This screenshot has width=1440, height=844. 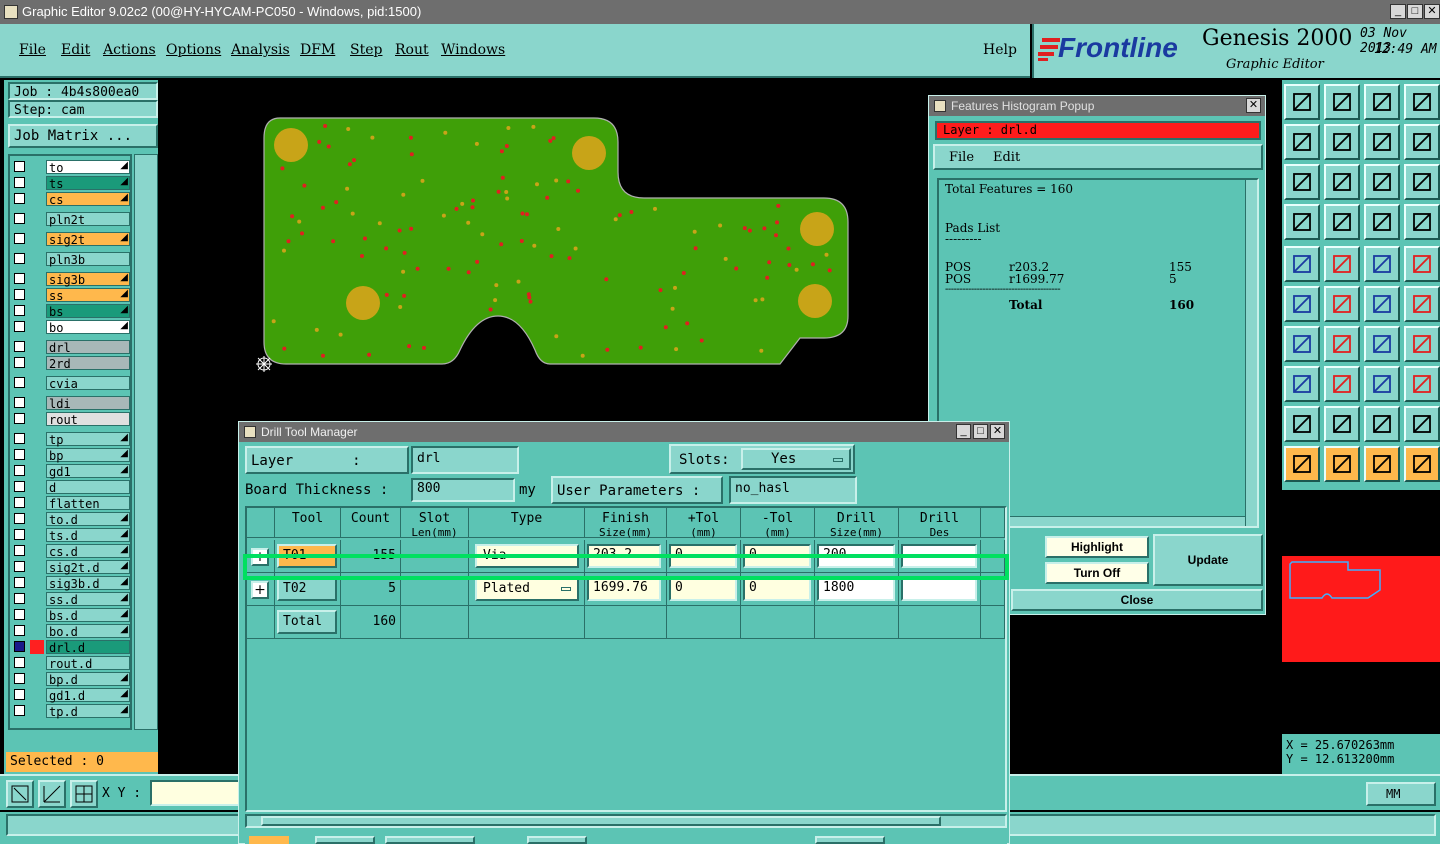 What do you see at coordinates (473, 50) in the screenshot?
I see `menu-windows: Windows` at bounding box center [473, 50].